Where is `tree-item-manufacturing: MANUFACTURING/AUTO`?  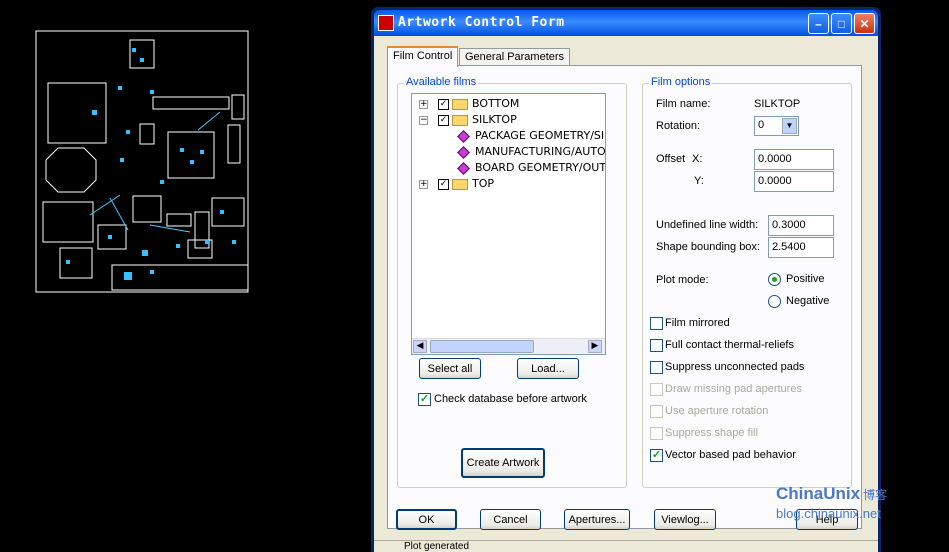
tree-item-manufacturing: MANUFACTURING/AUTO is located at coordinates (509, 152).